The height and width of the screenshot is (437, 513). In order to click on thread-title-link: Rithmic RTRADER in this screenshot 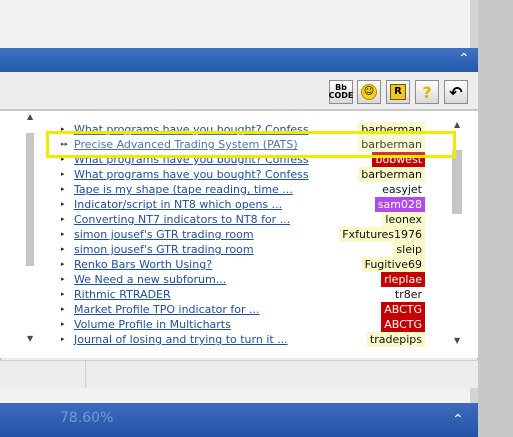, I will do `click(122, 294)`.